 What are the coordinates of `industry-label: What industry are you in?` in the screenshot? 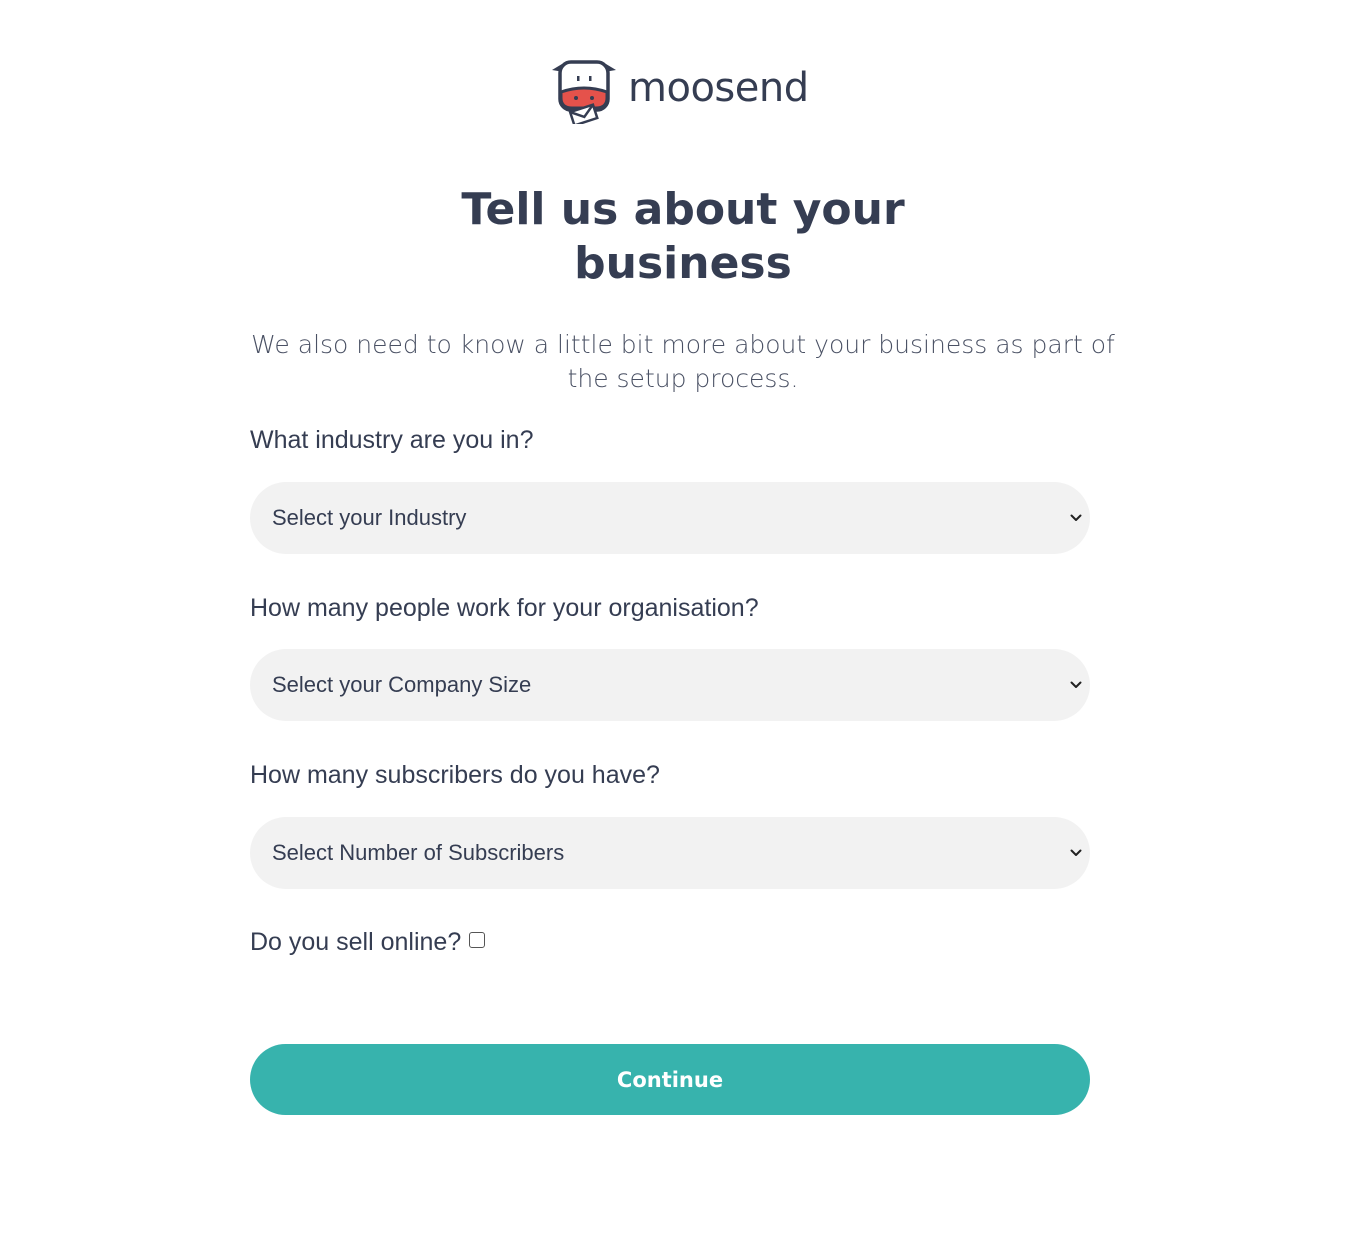 It's located at (392, 440).